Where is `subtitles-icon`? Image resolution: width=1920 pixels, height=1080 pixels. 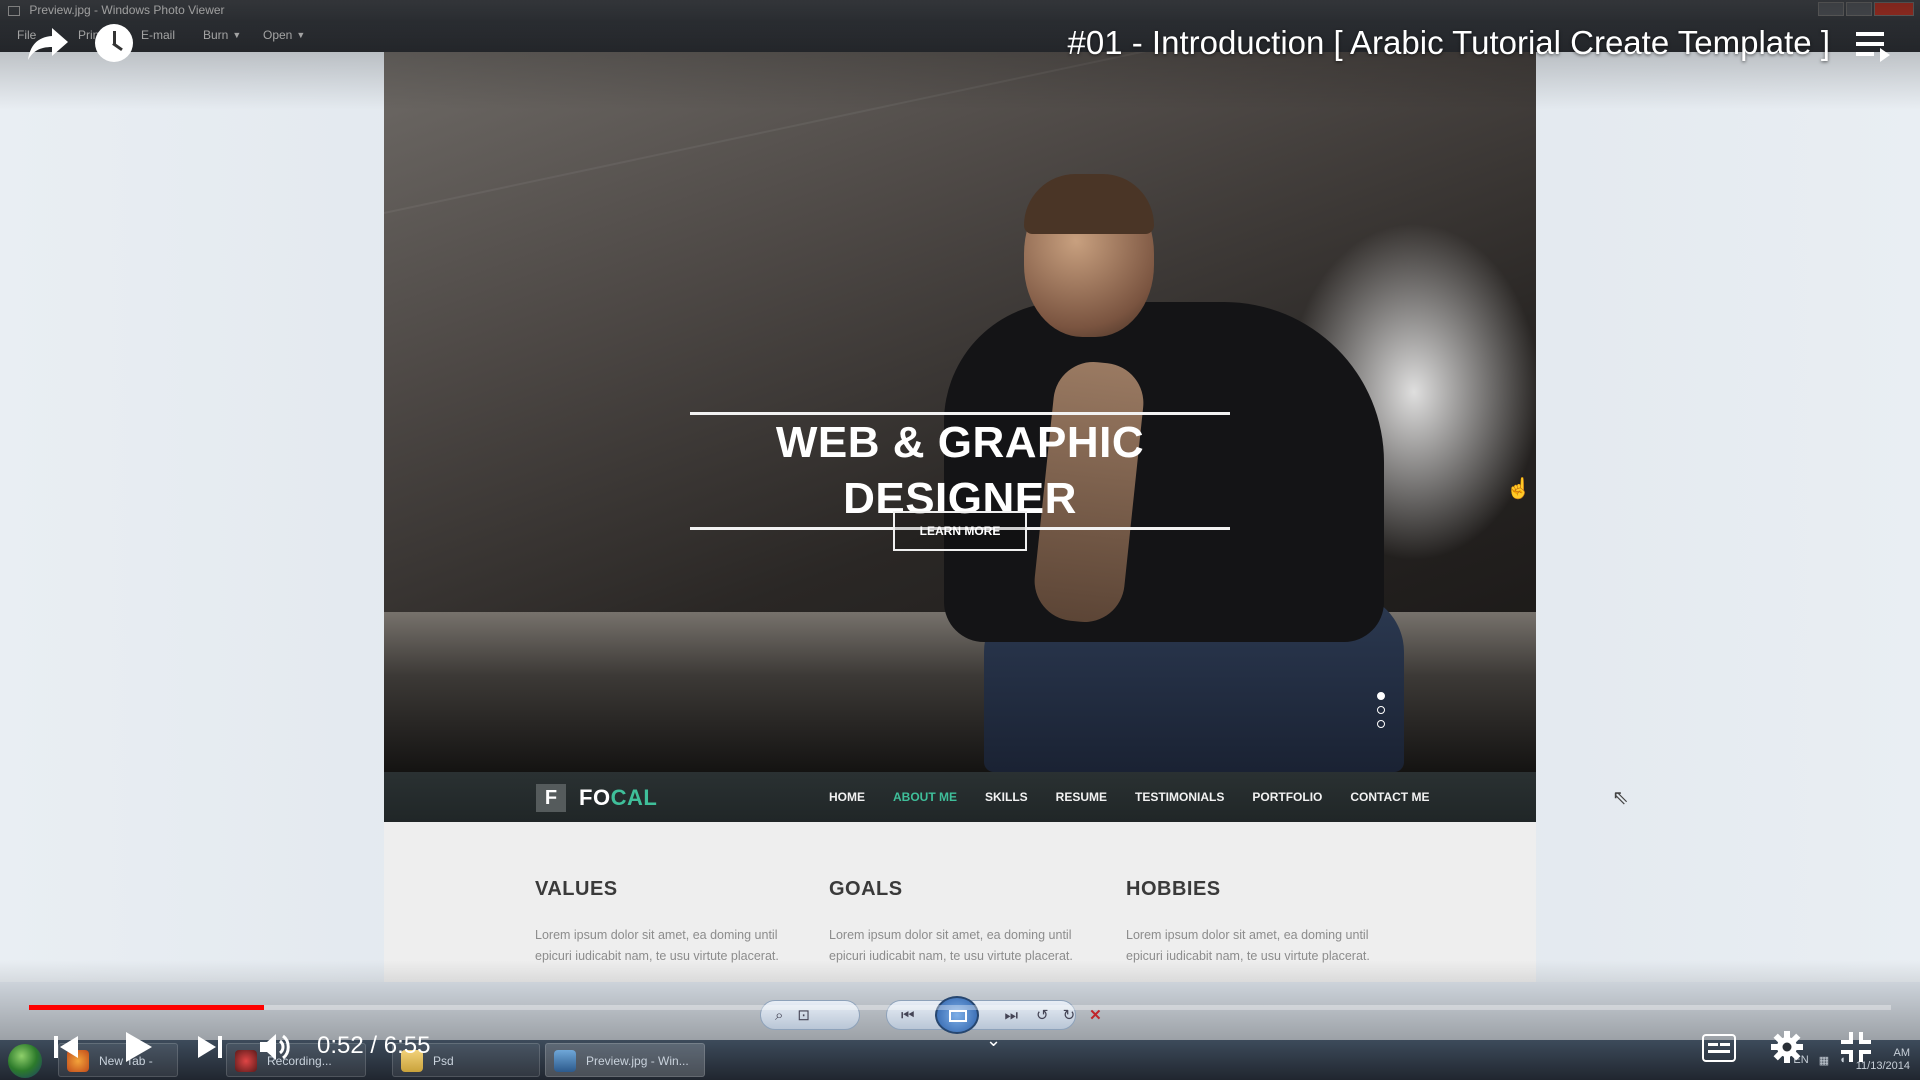 subtitles-icon is located at coordinates (1719, 1048).